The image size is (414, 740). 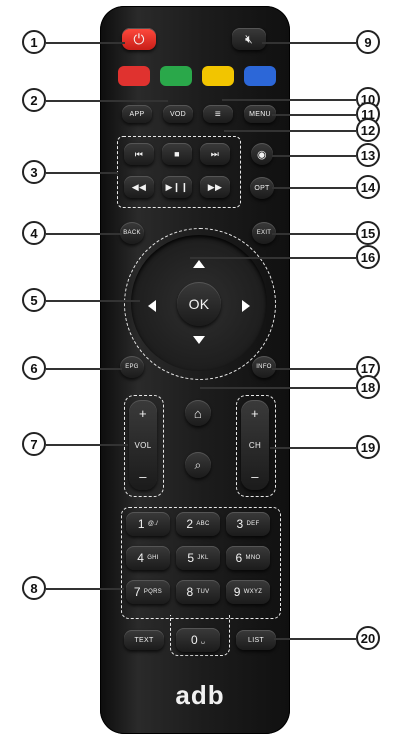 I want to click on guide-button: ≡, so click(x=218, y=114).